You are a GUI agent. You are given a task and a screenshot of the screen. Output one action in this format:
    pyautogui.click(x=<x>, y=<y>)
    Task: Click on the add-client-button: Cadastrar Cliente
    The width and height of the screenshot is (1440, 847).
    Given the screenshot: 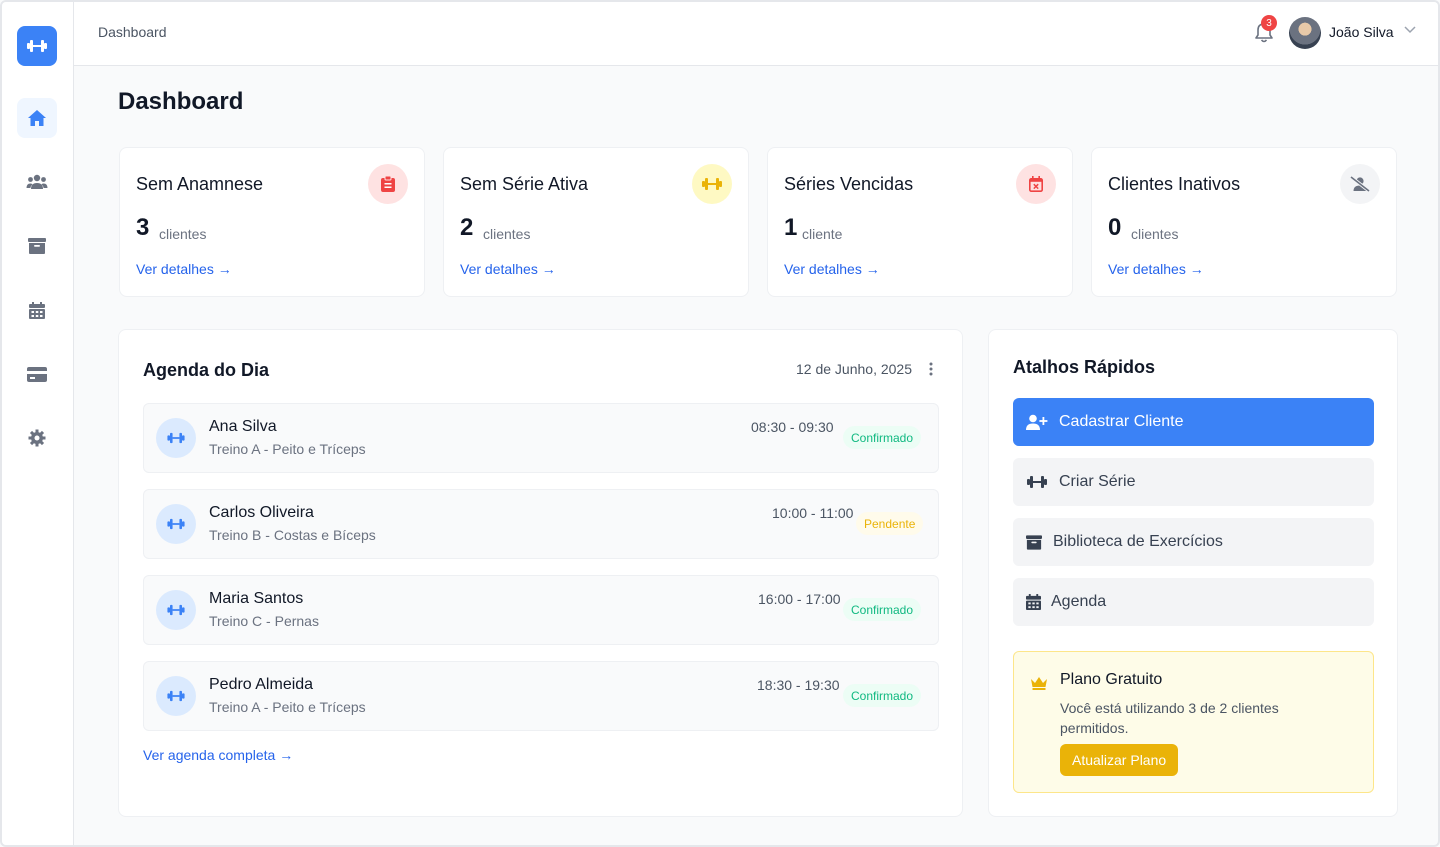 What is the action you would take?
    pyautogui.click(x=1193, y=422)
    